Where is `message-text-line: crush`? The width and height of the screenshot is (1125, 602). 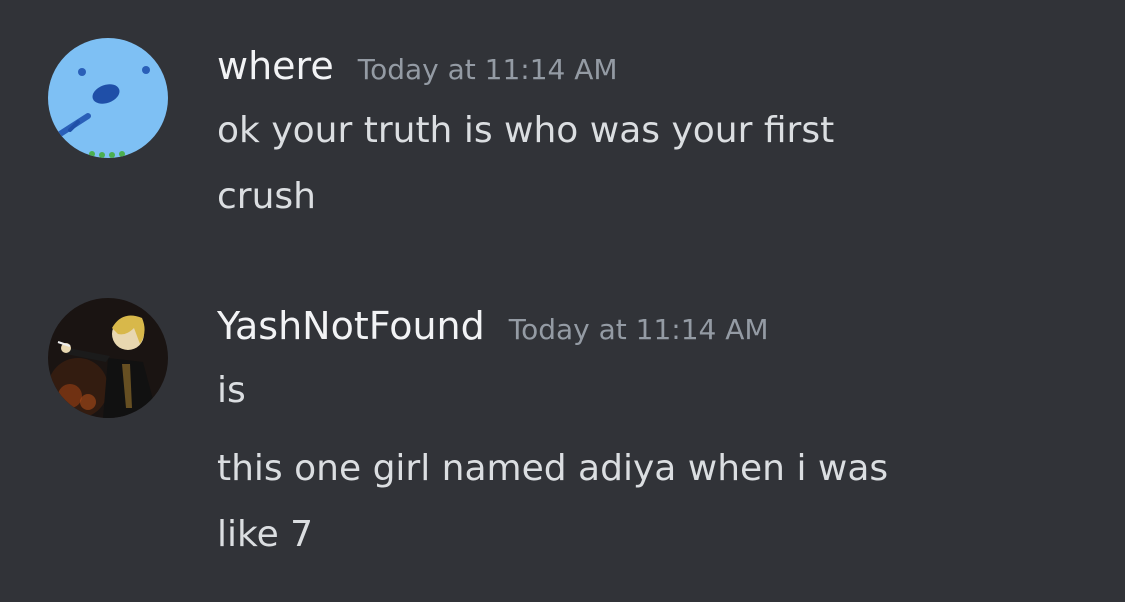
message-text-line: crush is located at coordinates (266, 196).